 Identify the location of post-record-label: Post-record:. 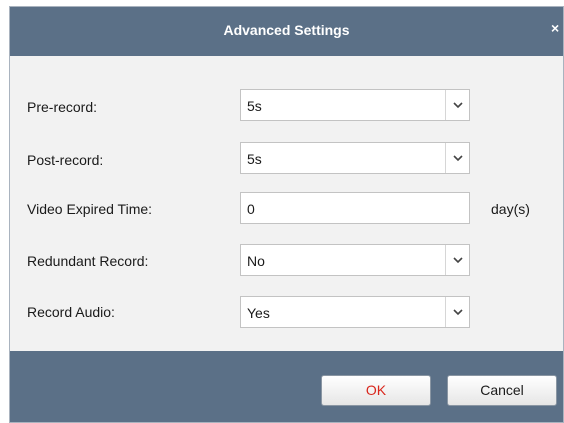
(65, 160).